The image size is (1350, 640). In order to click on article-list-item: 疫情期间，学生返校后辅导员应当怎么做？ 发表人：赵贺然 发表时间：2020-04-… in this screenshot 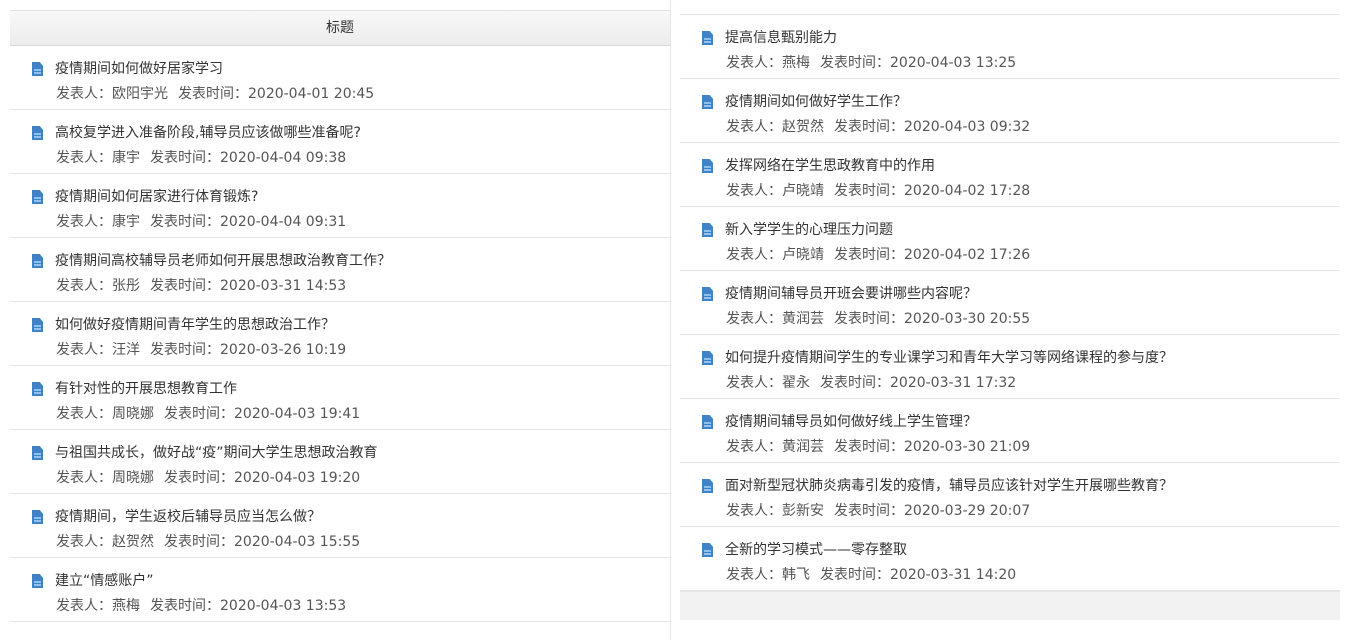, I will do `click(340, 526)`.